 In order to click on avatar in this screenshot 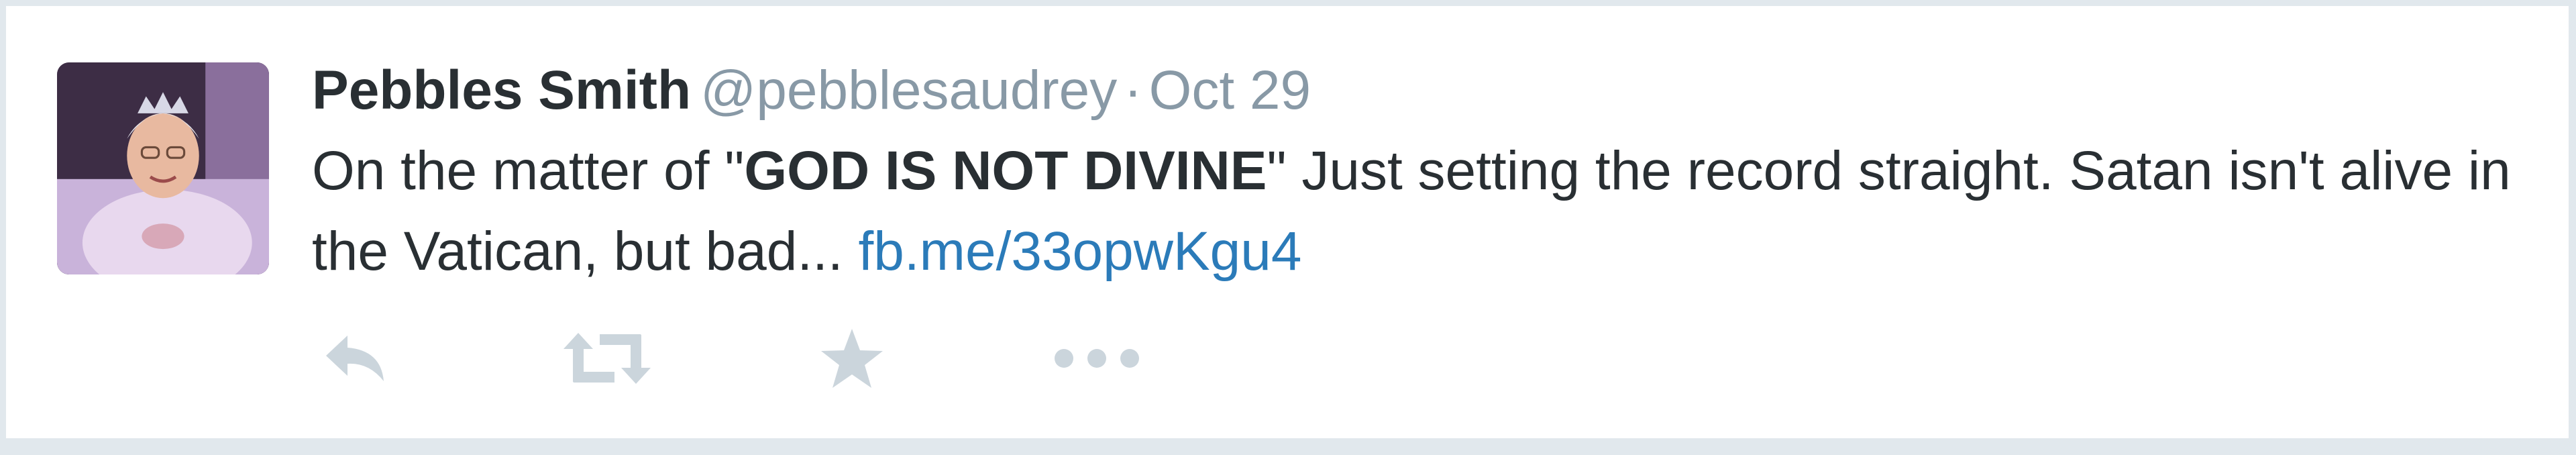, I will do `click(163, 168)`.